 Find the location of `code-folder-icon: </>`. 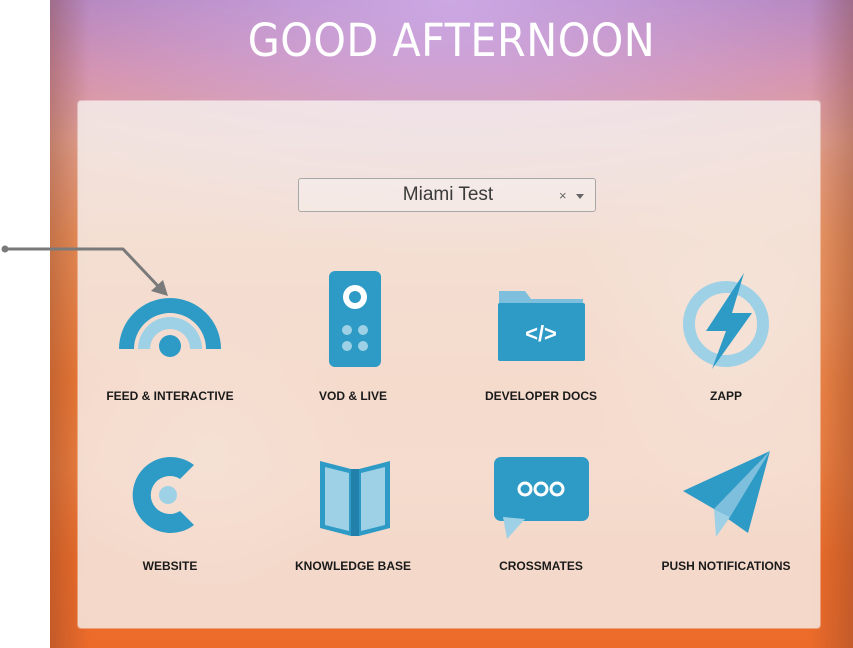

code-folder-icon: </> is located at coordinates (541, 326).